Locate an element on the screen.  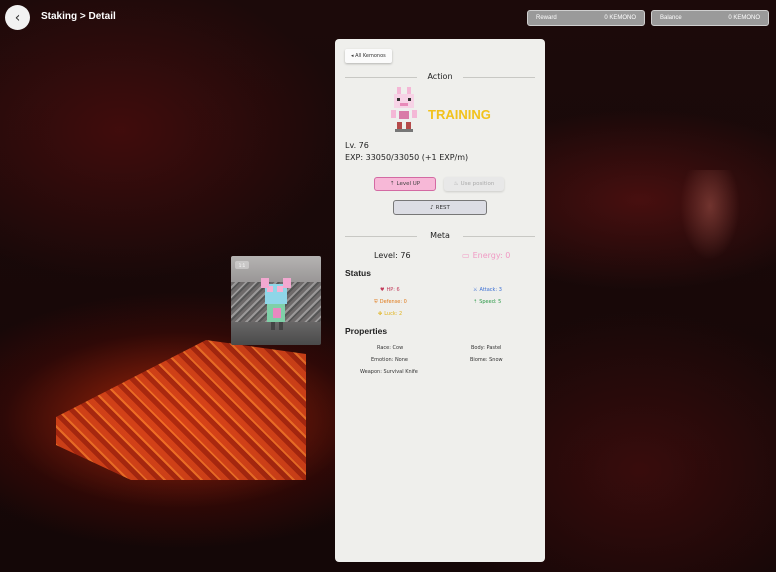
training-status: TRAINING is located at coordinates (459, 114).